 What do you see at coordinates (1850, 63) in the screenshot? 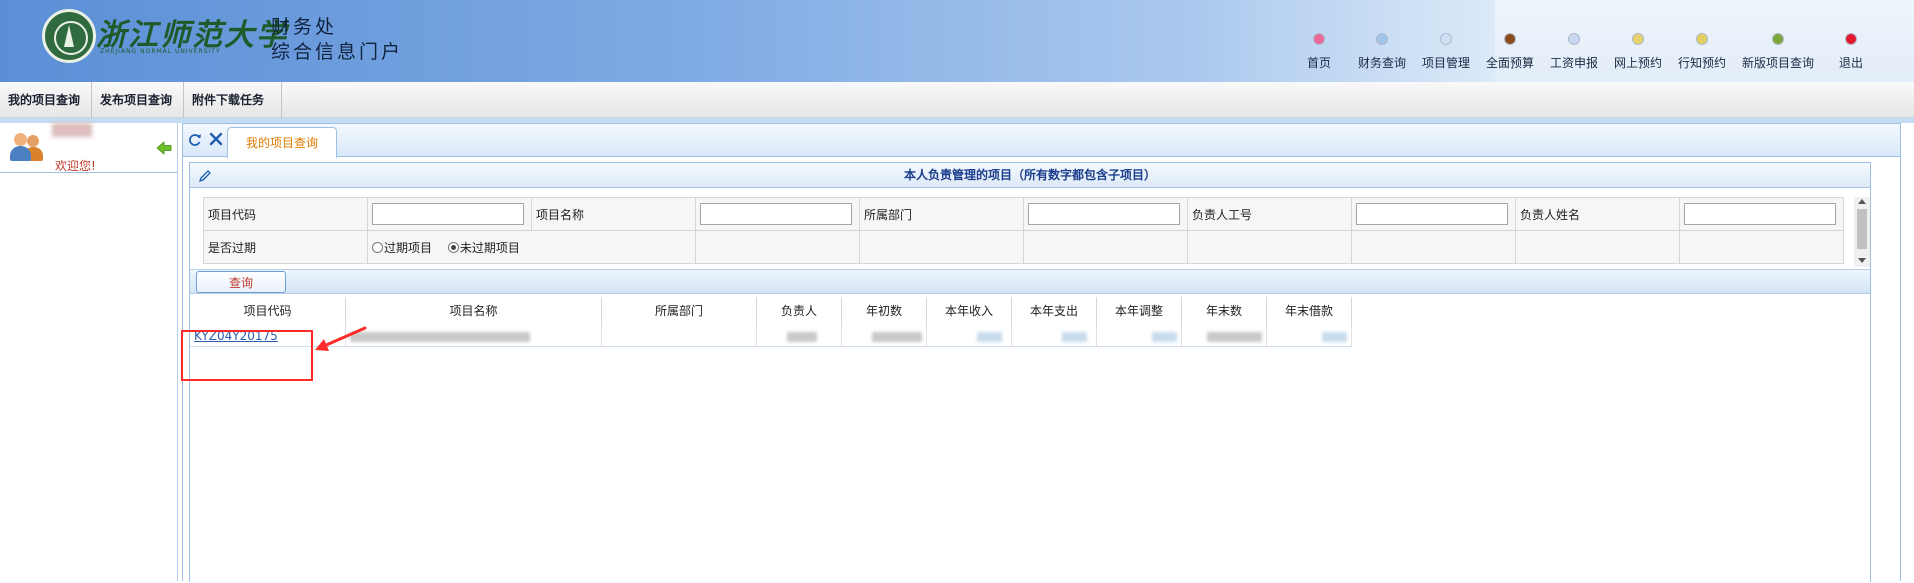
I see `nav-label: 退出` at bounding box center [1850, 63].